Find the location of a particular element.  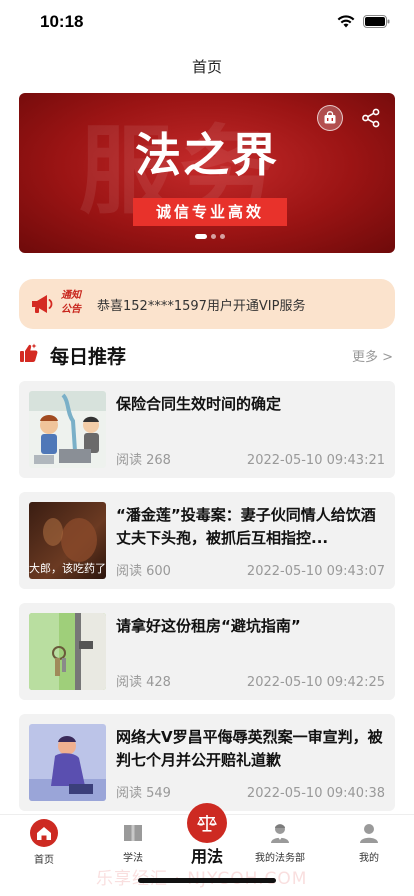

tab-label: 我的法务部 is located at coordinates (280, 858).